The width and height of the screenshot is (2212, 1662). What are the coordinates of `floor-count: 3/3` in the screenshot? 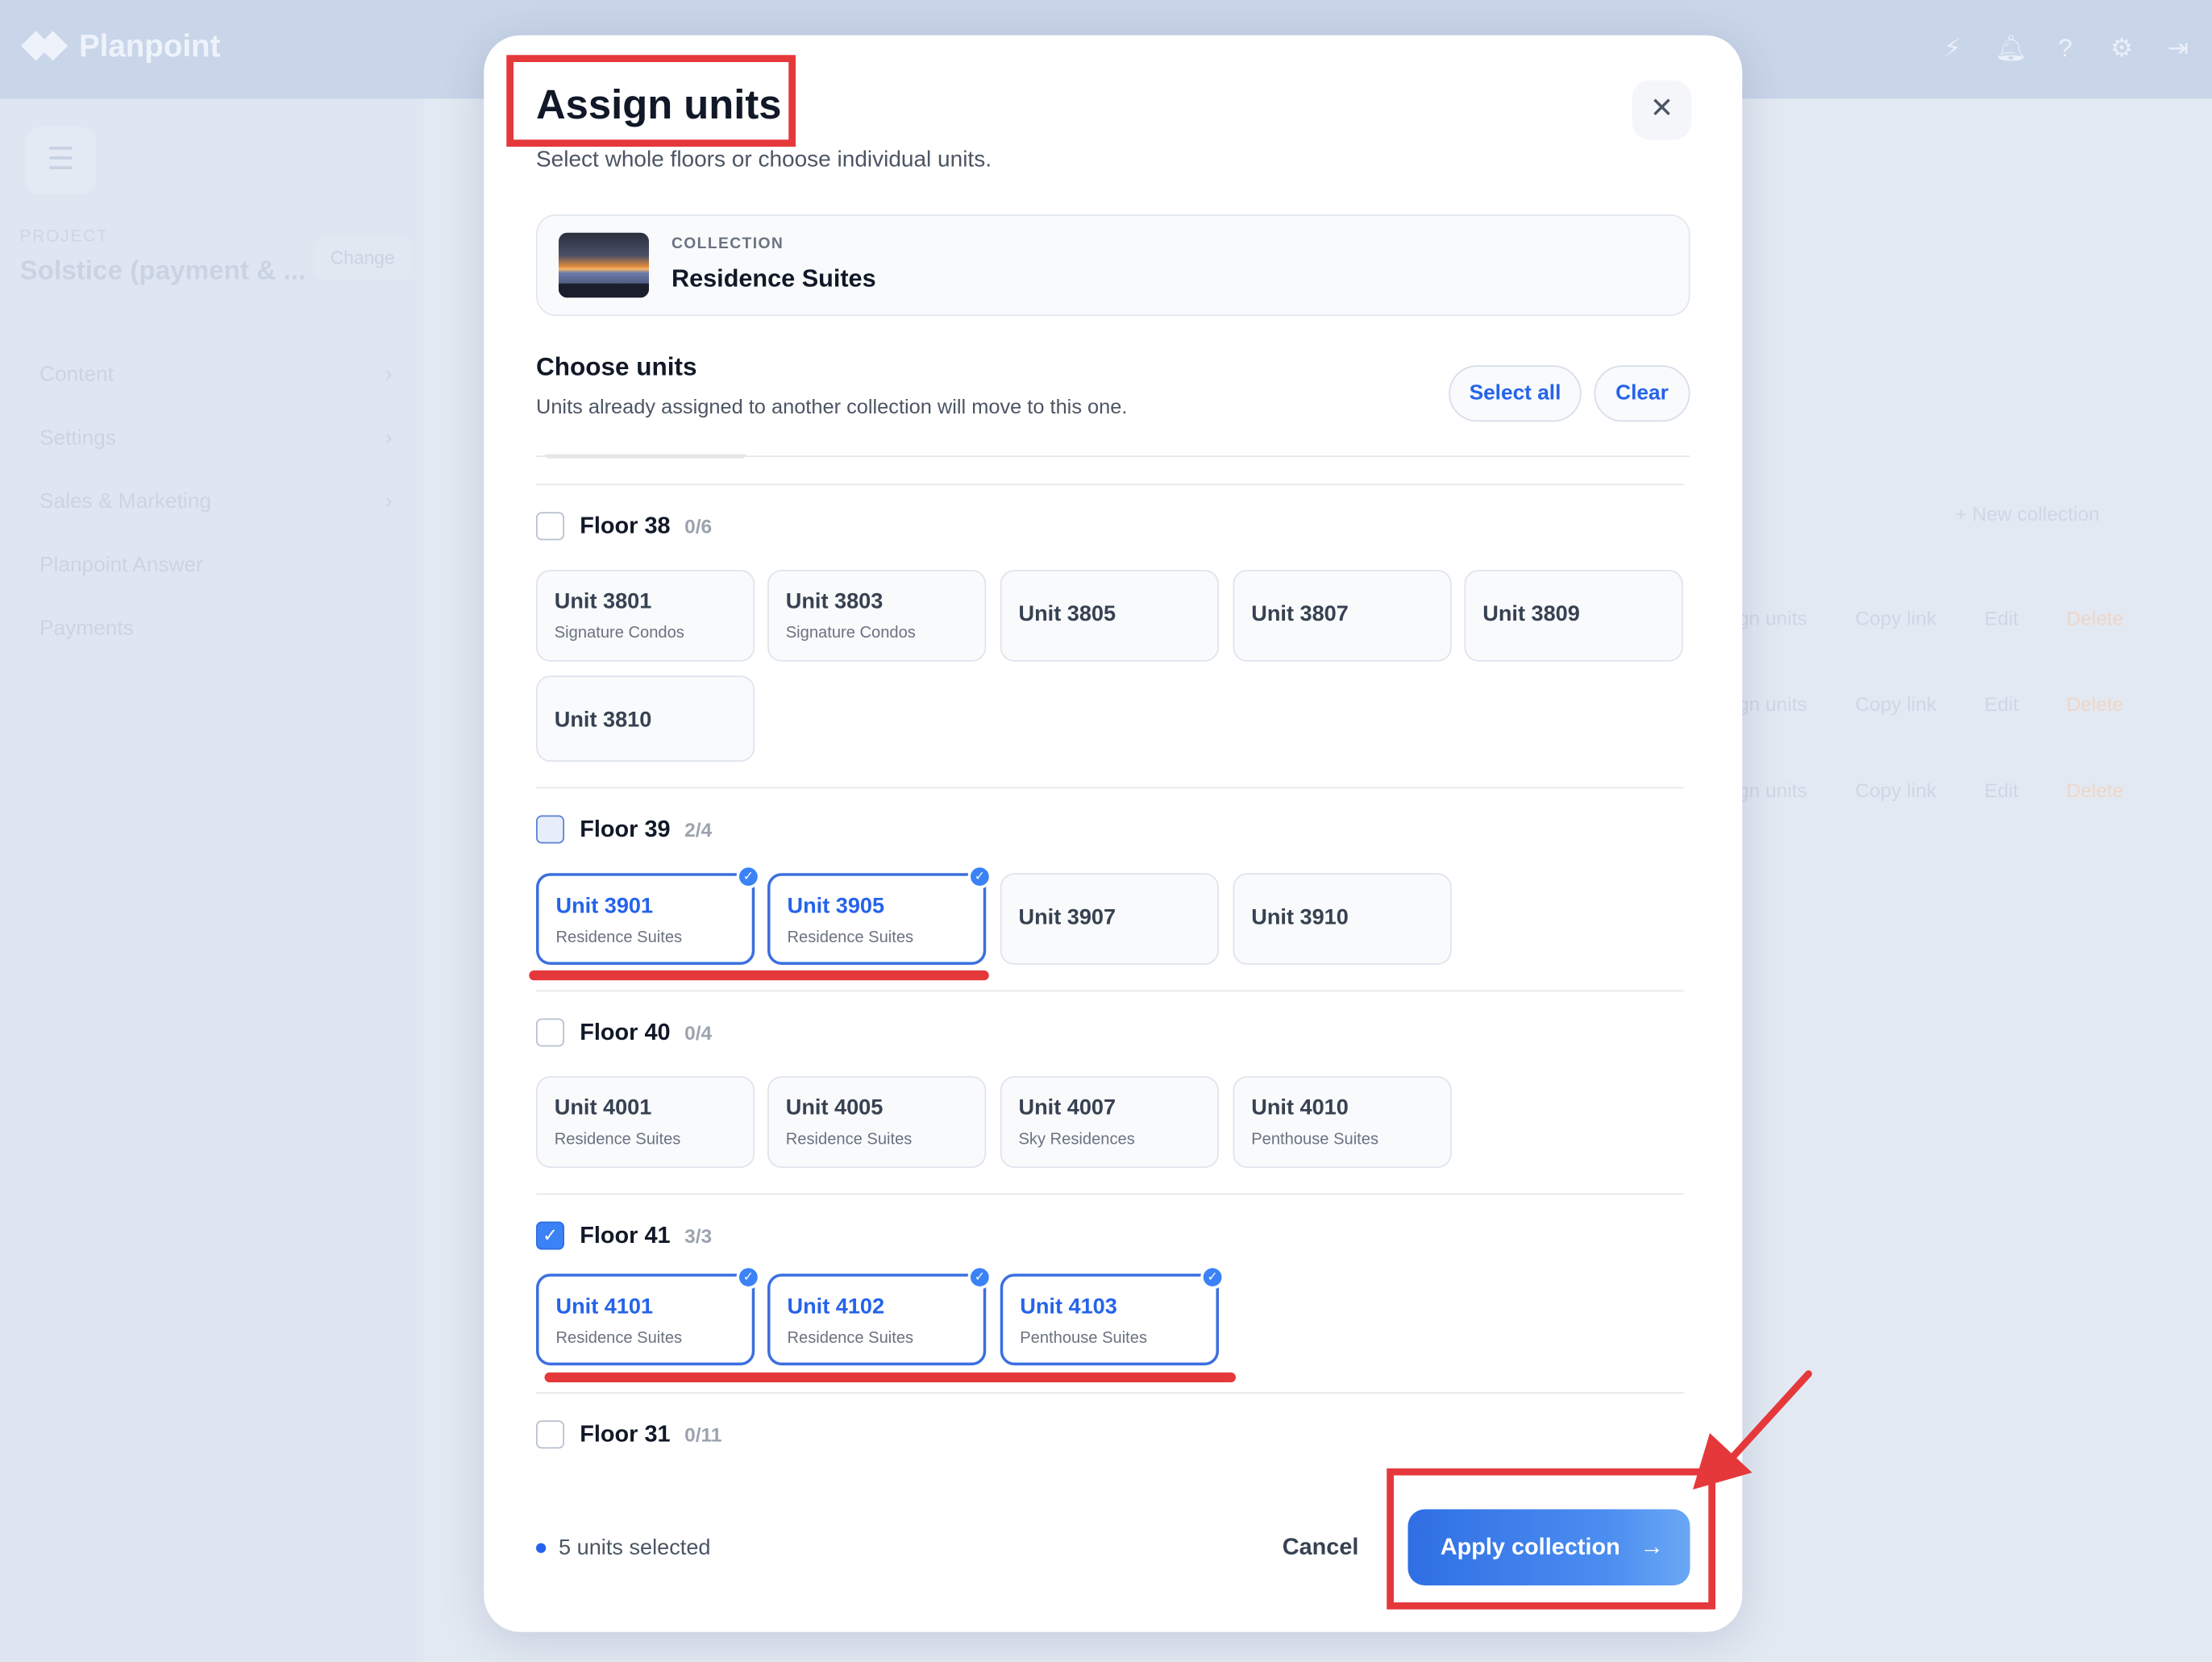 It's located at (698, 1235).